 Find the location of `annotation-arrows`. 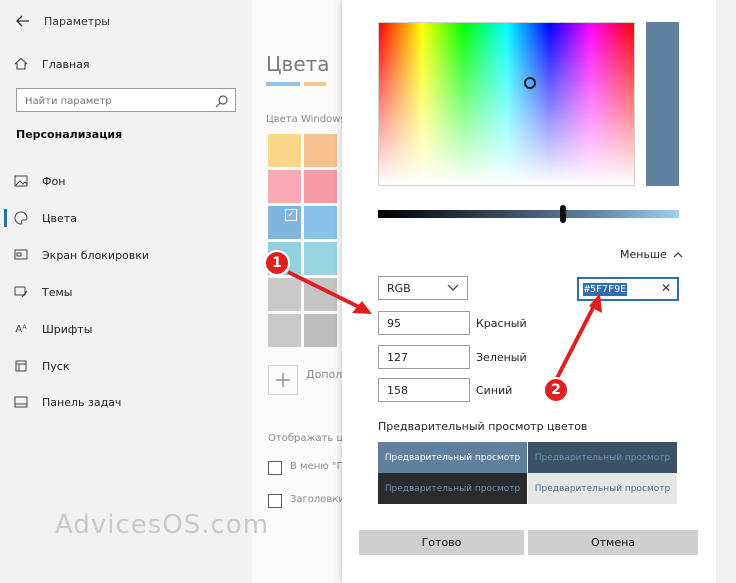

annotation-arrows is located at coordinates (444, 325).